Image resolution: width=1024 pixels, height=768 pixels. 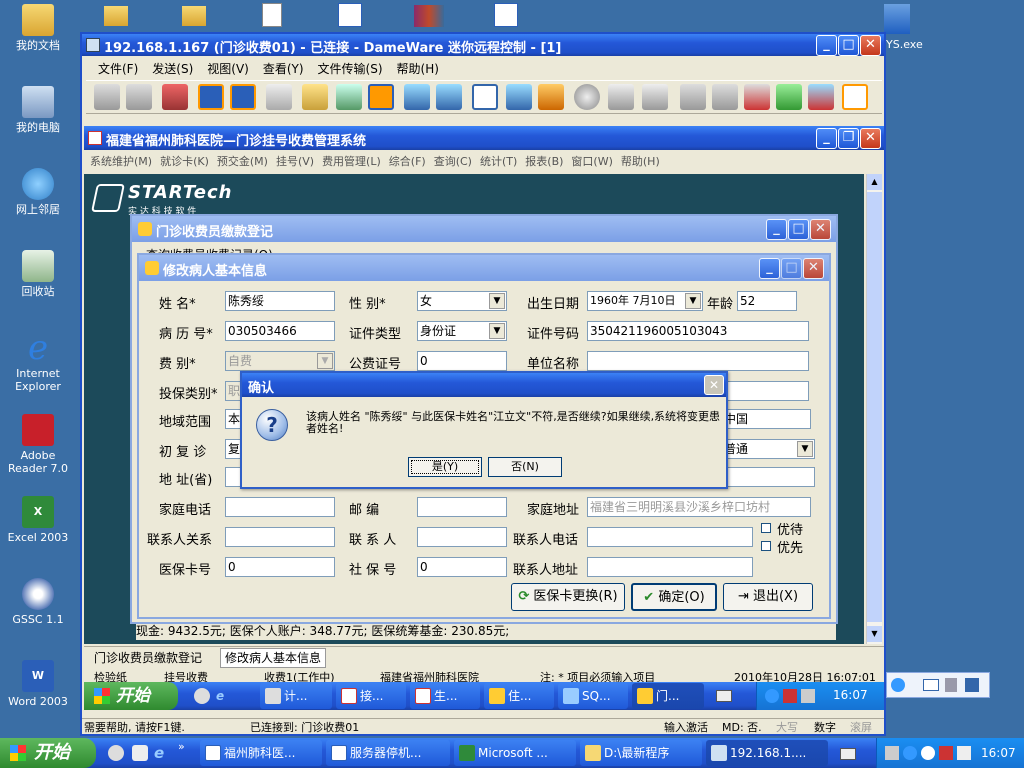 I want to click on tab-payment-register: 门诊收费员缴款登记, so click(x=148, y=658).